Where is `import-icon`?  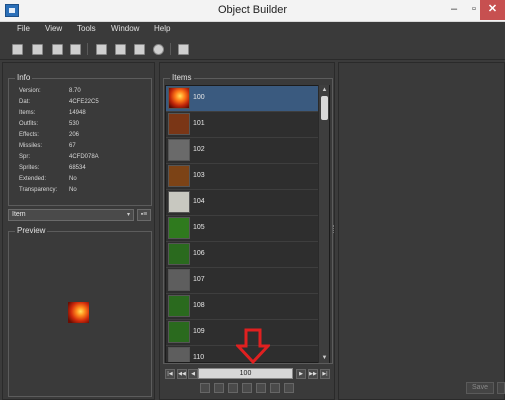
import-icon is located at coordinates (219, 388).